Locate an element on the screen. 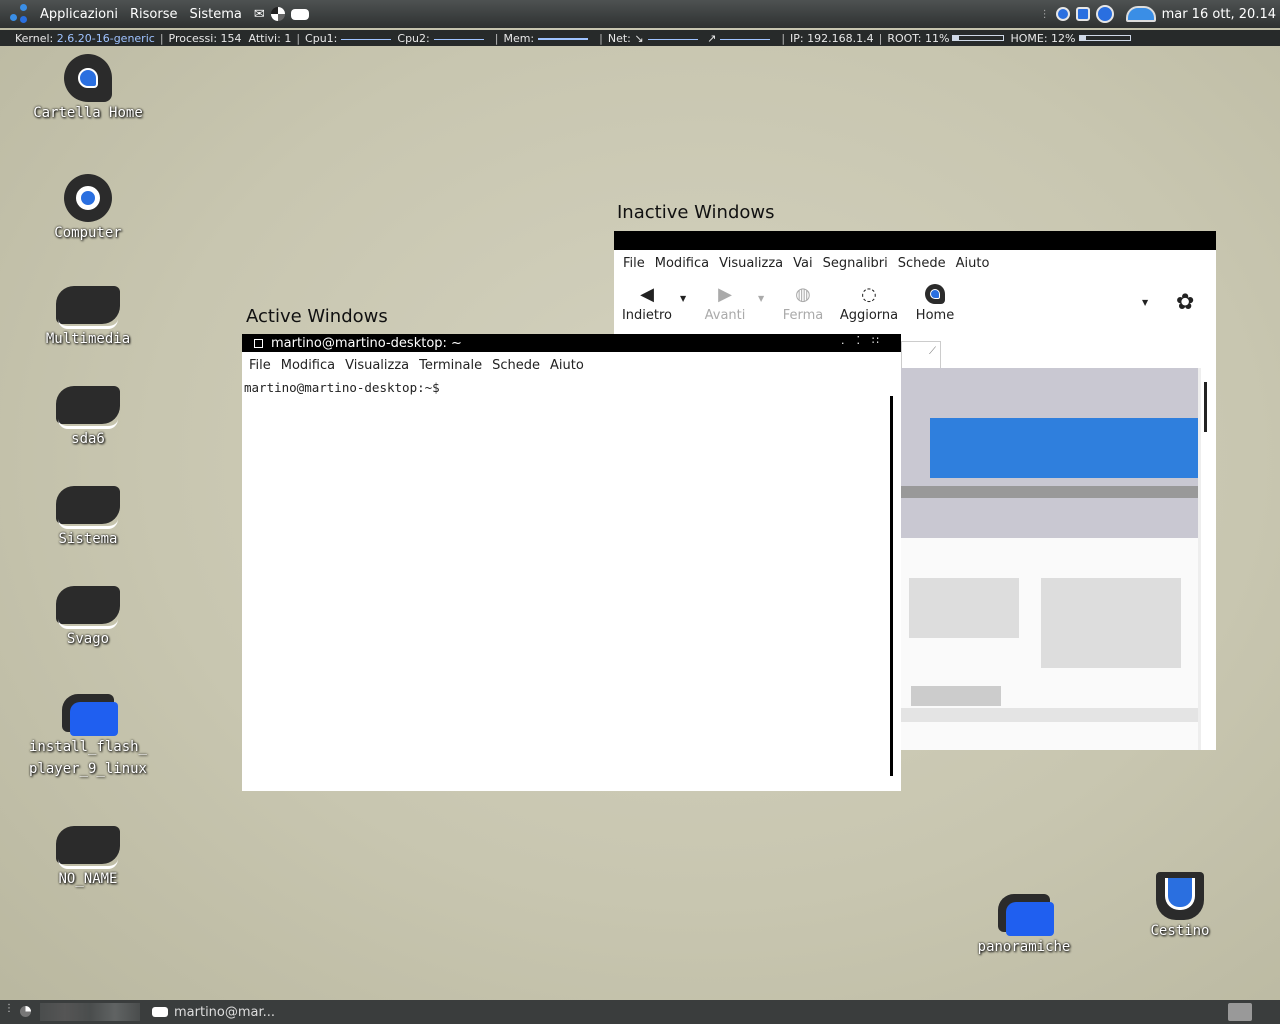 Image resolution: width=1280 pixels, height=1024 pixels. browser-tab: ⟋ is located at coordinates (921, 354).